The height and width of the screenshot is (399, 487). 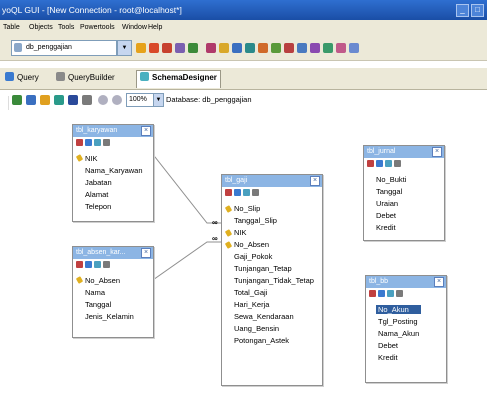 What do you see at coordinates (96, 194) in the screenshot?
I see `field-alamat: Alamat` at bounding box center [96, 194].